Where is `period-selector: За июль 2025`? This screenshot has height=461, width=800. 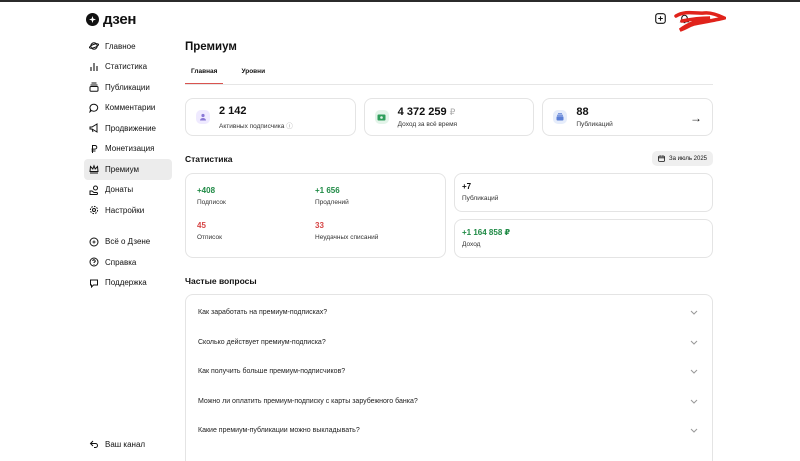 period-selector: За июль 2025 is located at coordinates (682, 158).